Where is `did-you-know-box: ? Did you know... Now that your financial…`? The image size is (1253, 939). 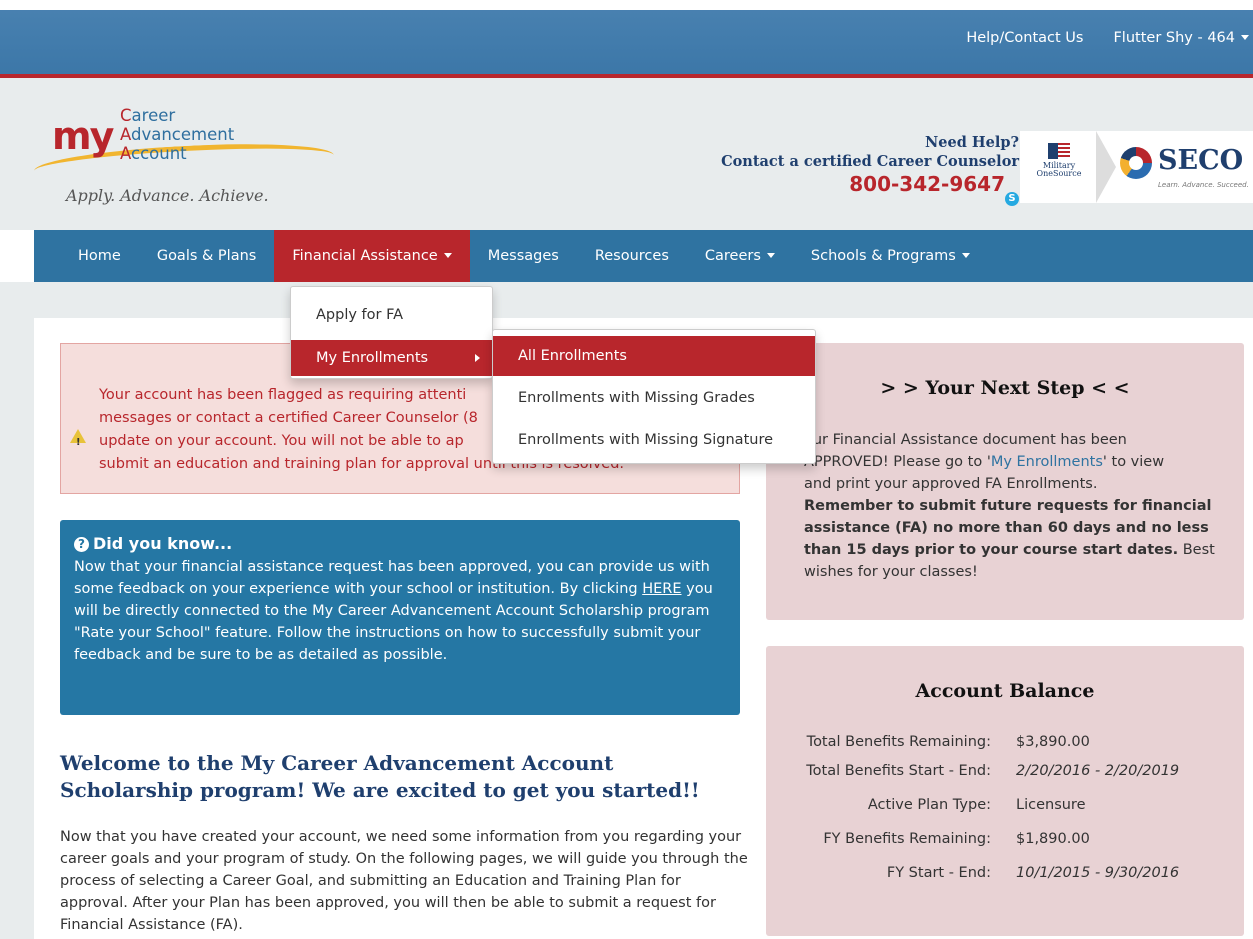 did-you-know-box: ? Did you know... Now that your financial… is located at coordinates (400, 617).